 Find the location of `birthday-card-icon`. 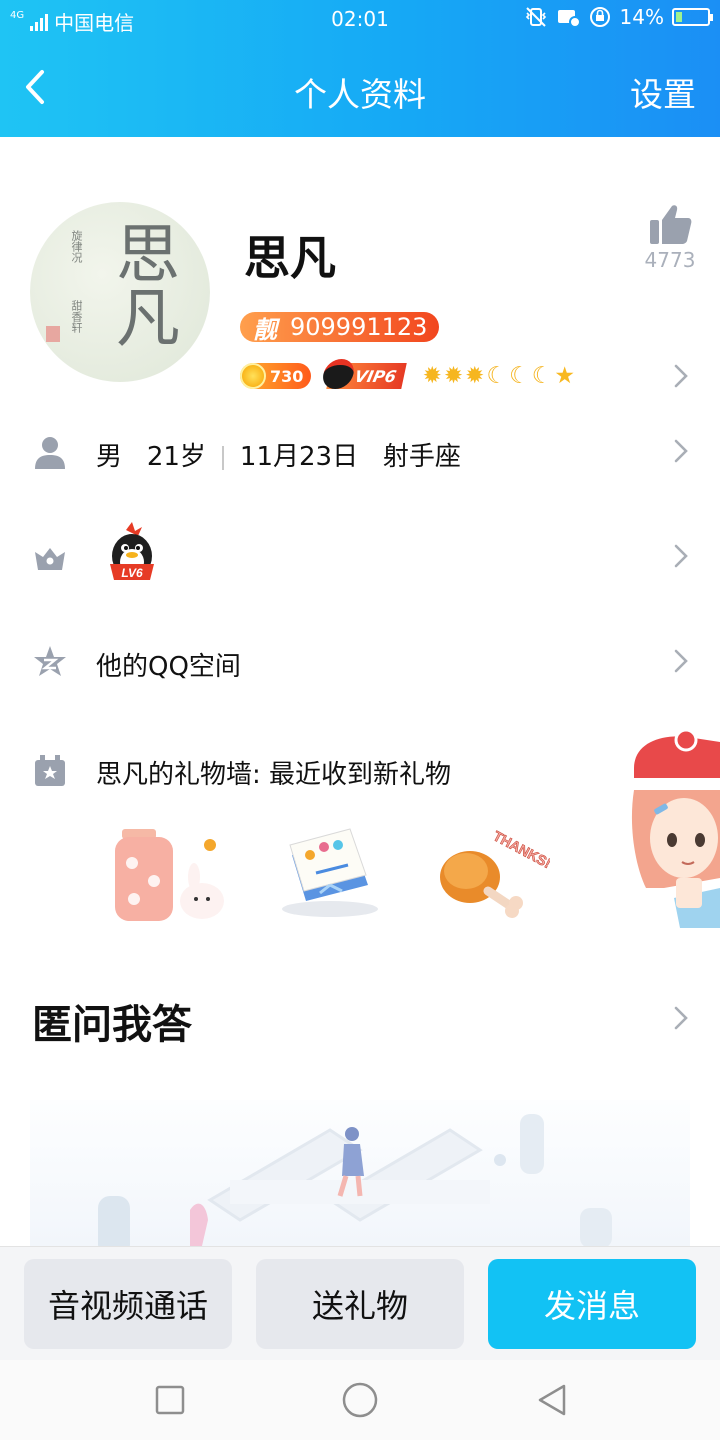

birthday-card-icon is located at coordinates (330, 872).